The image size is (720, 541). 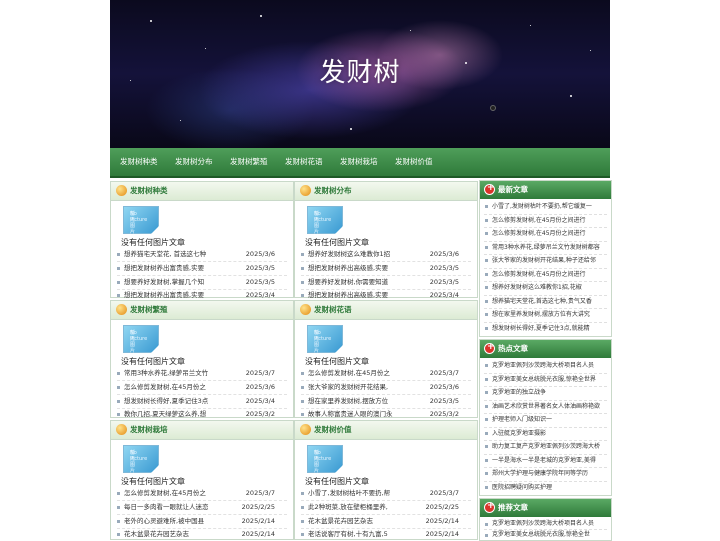 I want to click on article-link: 老外的心灵避难所,被中国县, so click(x=181, y=521).